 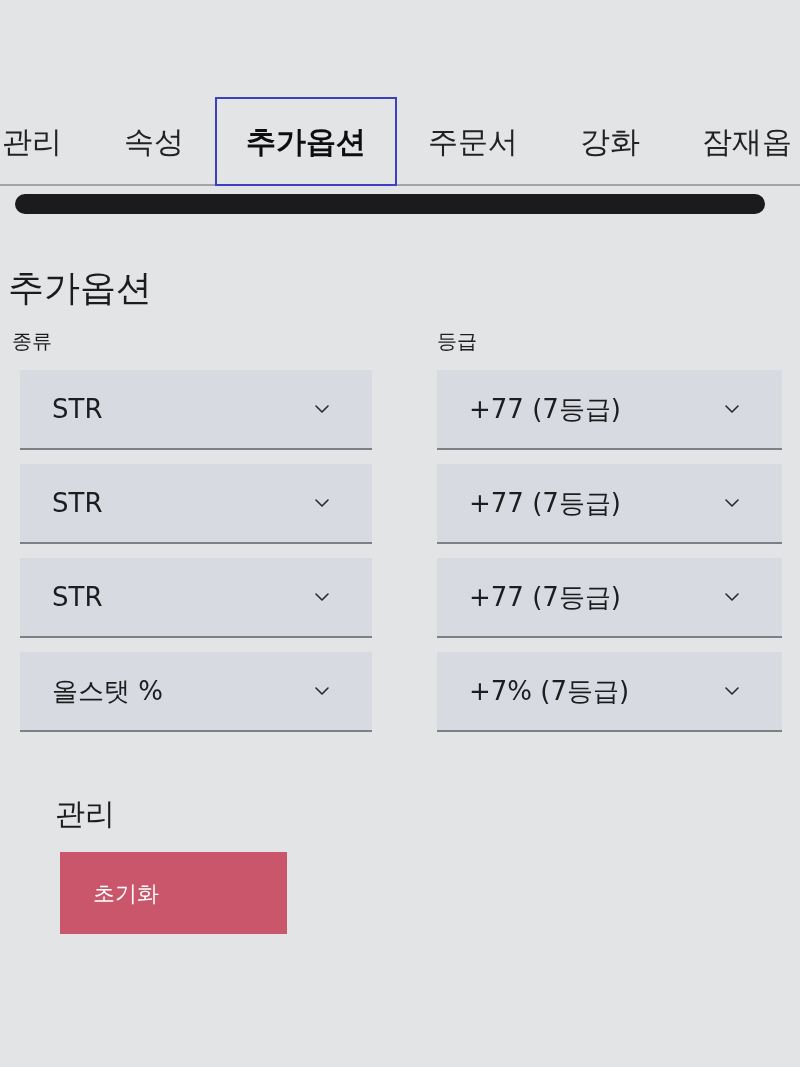 What do you see at coordinates (306, 141) in the screenshot?
I see `tab: 추가옵션` at bounding box center [306, 141].